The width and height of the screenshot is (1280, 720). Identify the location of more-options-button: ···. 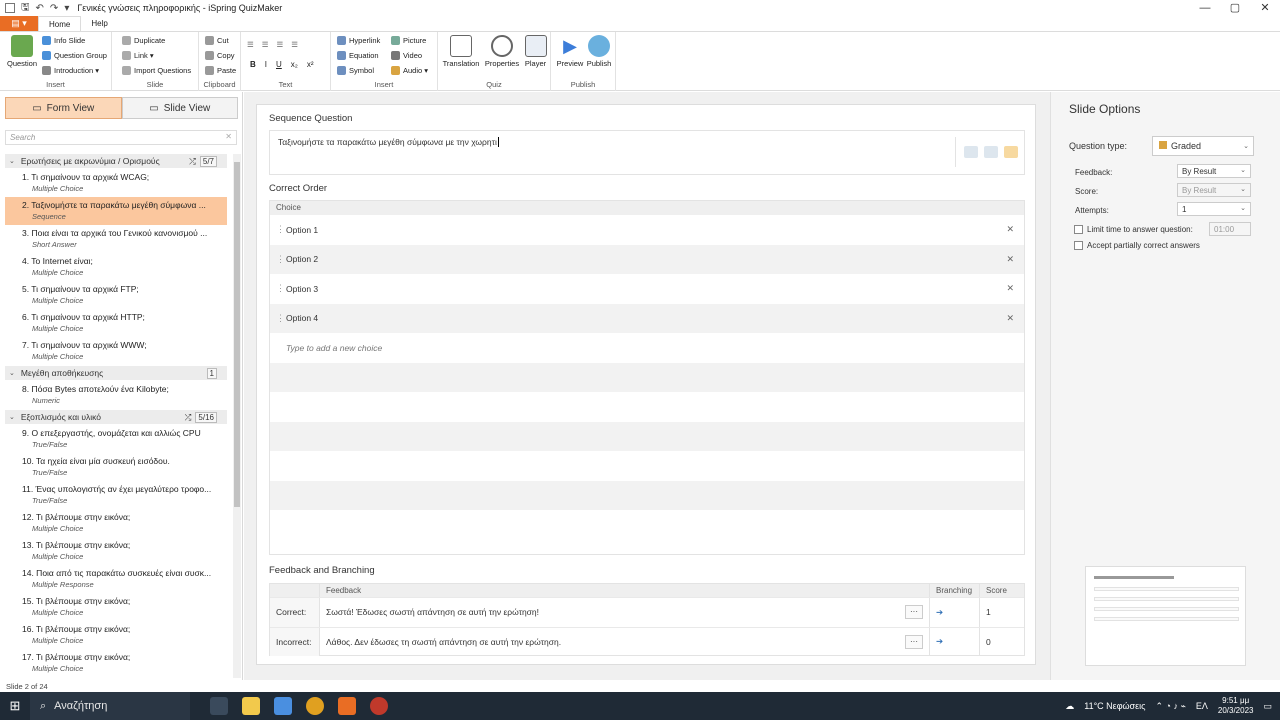
(914, 612).